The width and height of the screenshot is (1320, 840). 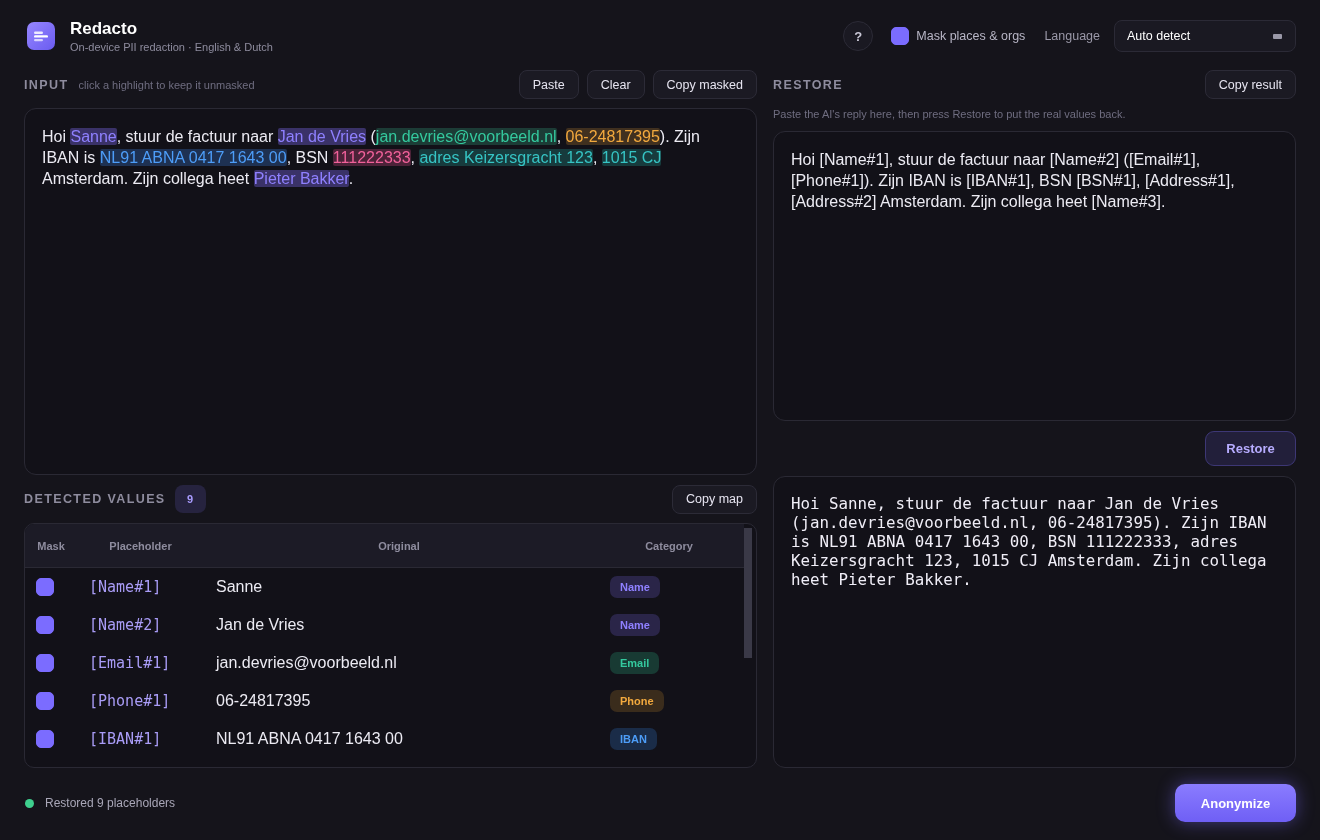 I want to click on highlighted-value: NL91 ABNA 0417 1643 00, so click(x=193, y=157).